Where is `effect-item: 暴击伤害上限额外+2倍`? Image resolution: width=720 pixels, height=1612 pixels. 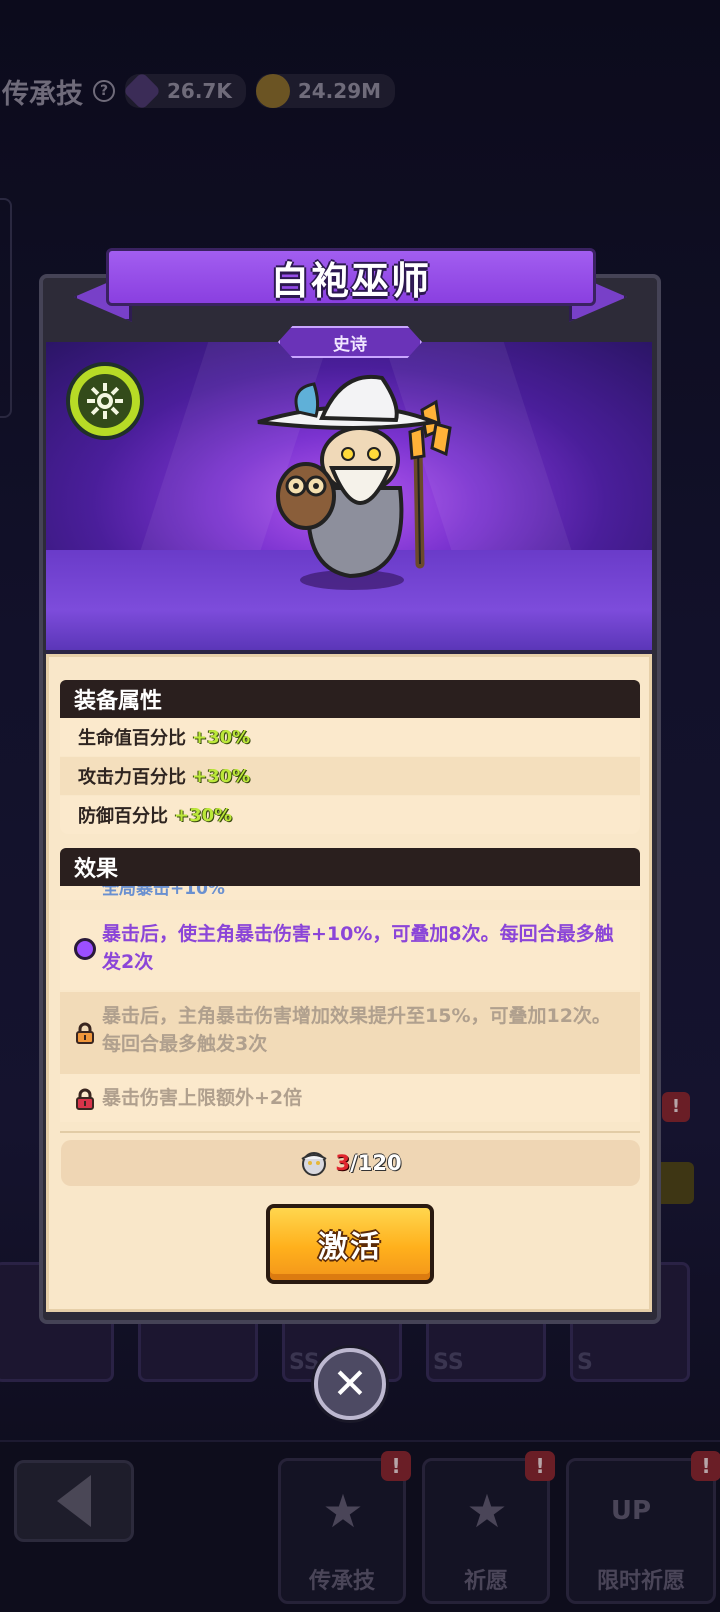
effect-item: 暴击伤害上限额外+2倍 is located at coordinates (350, 1098).